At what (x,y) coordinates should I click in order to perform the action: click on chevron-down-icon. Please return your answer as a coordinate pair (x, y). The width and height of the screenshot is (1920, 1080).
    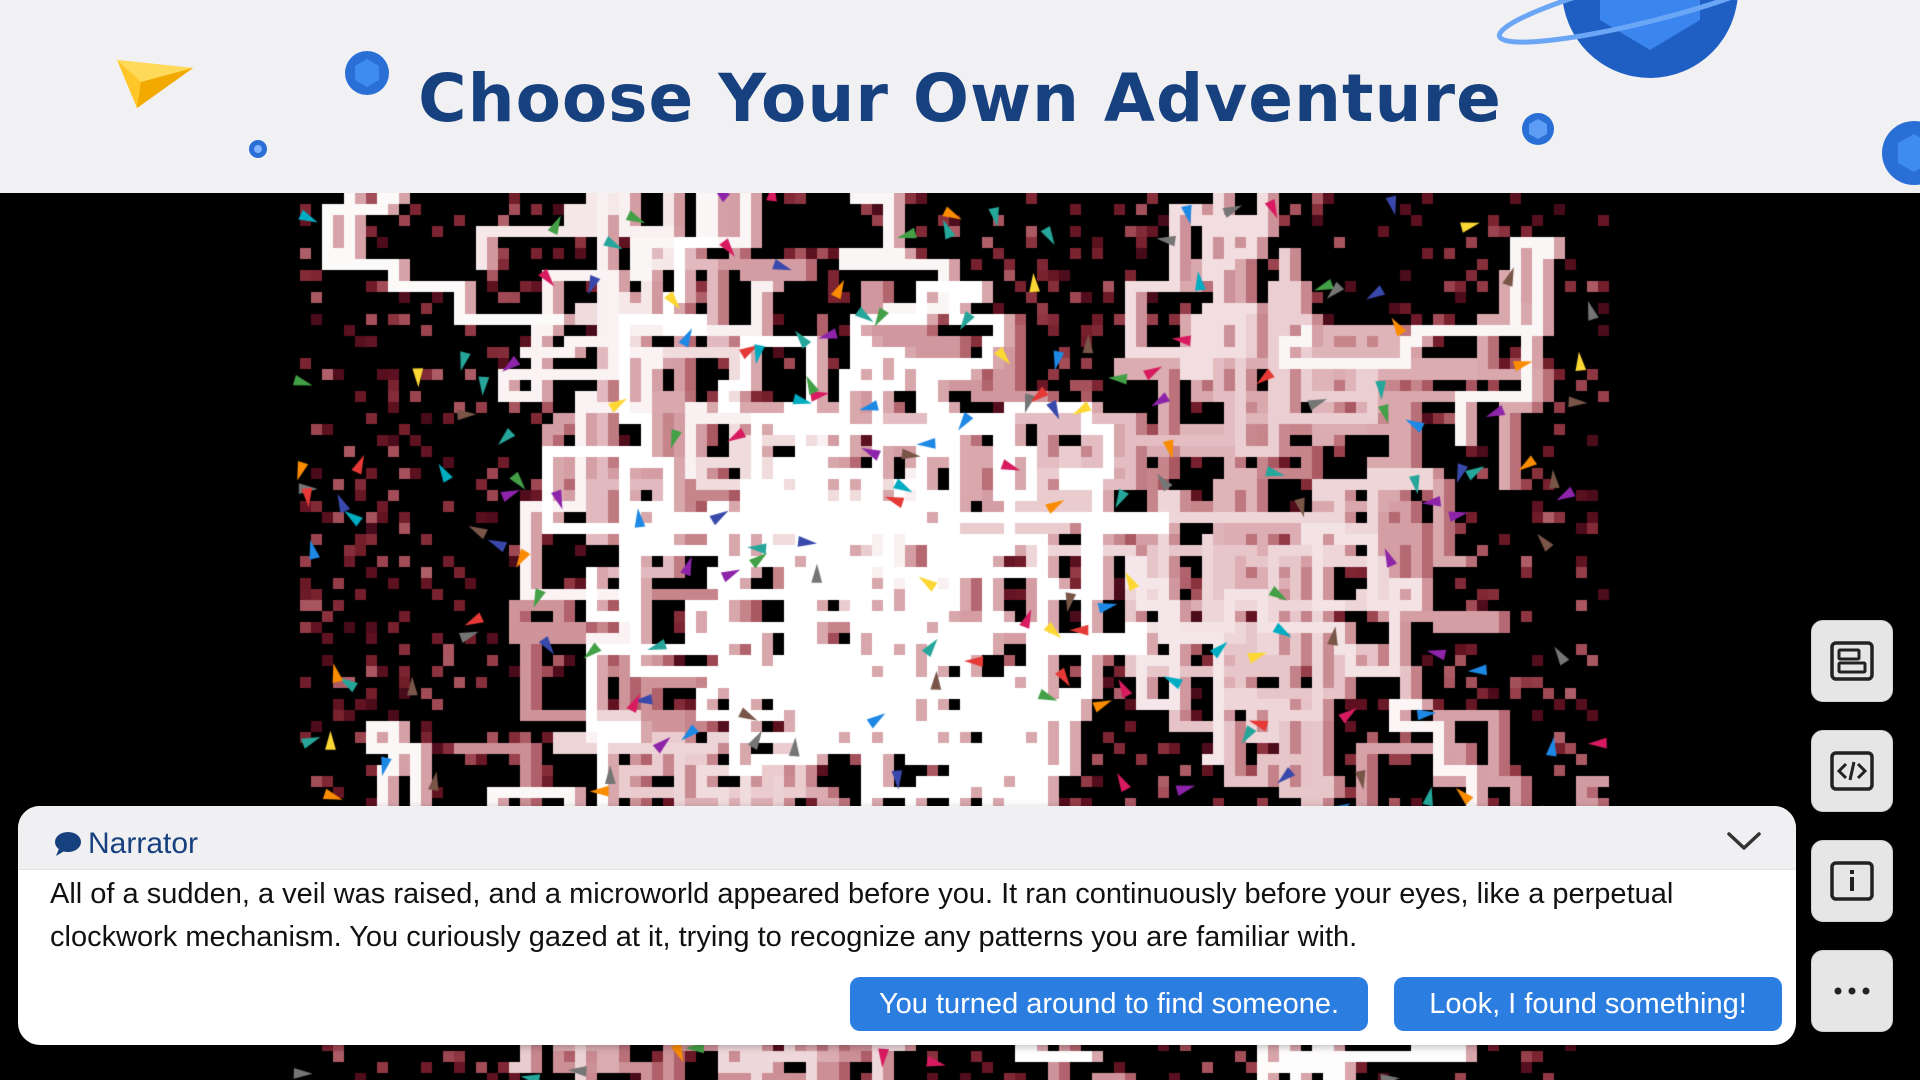
    Looking at the image, I should click on (1744, 841).